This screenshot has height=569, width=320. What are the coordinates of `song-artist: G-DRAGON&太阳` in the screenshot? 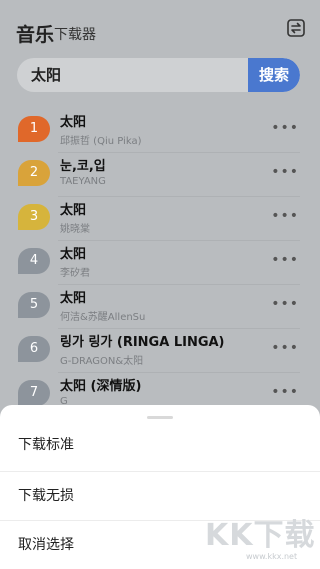 It's located at (102, 361).